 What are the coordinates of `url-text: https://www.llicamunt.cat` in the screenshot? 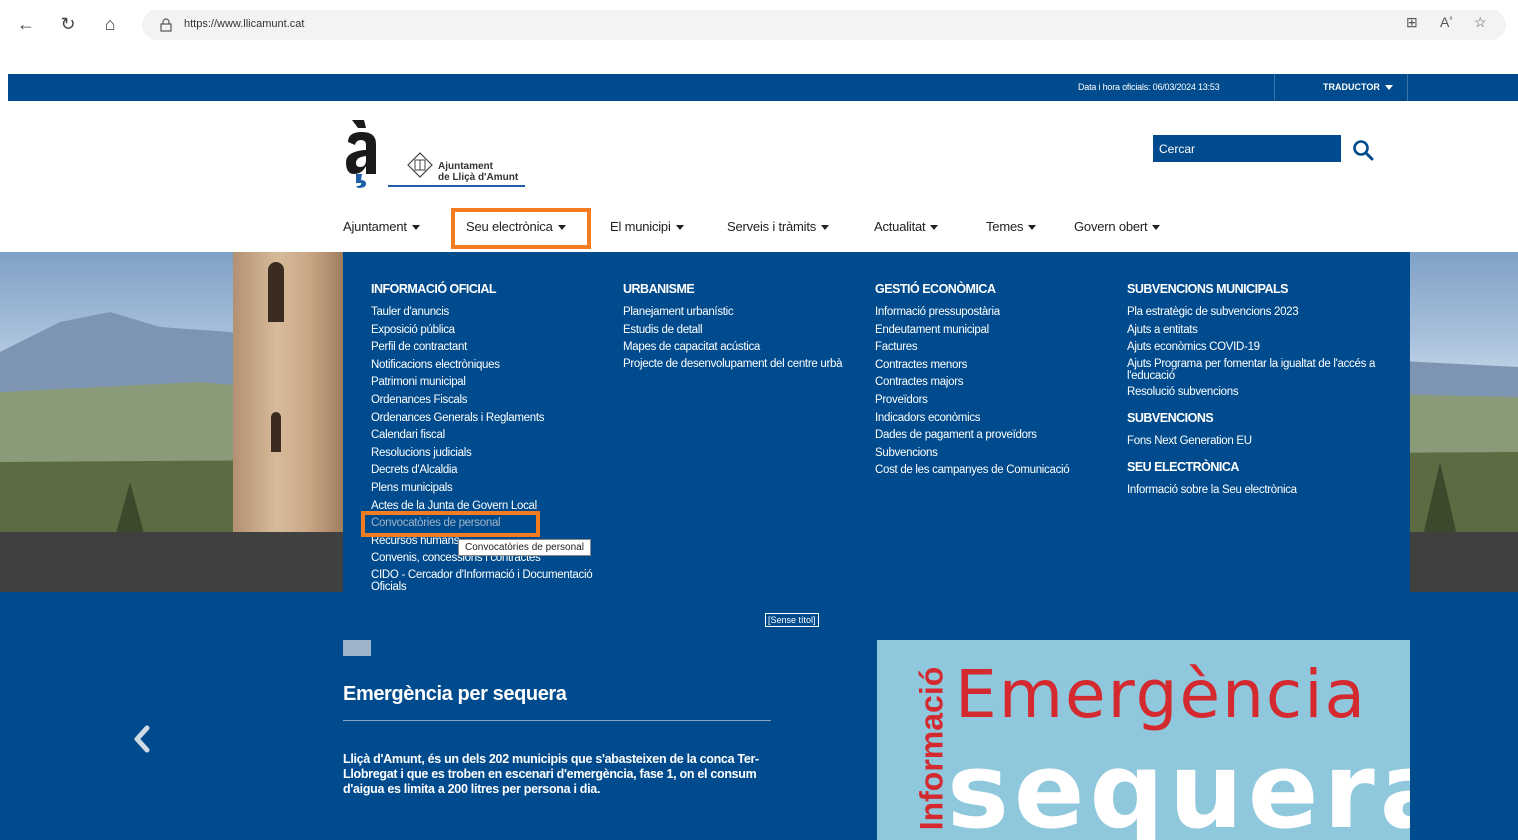 It's located at (244, 24).